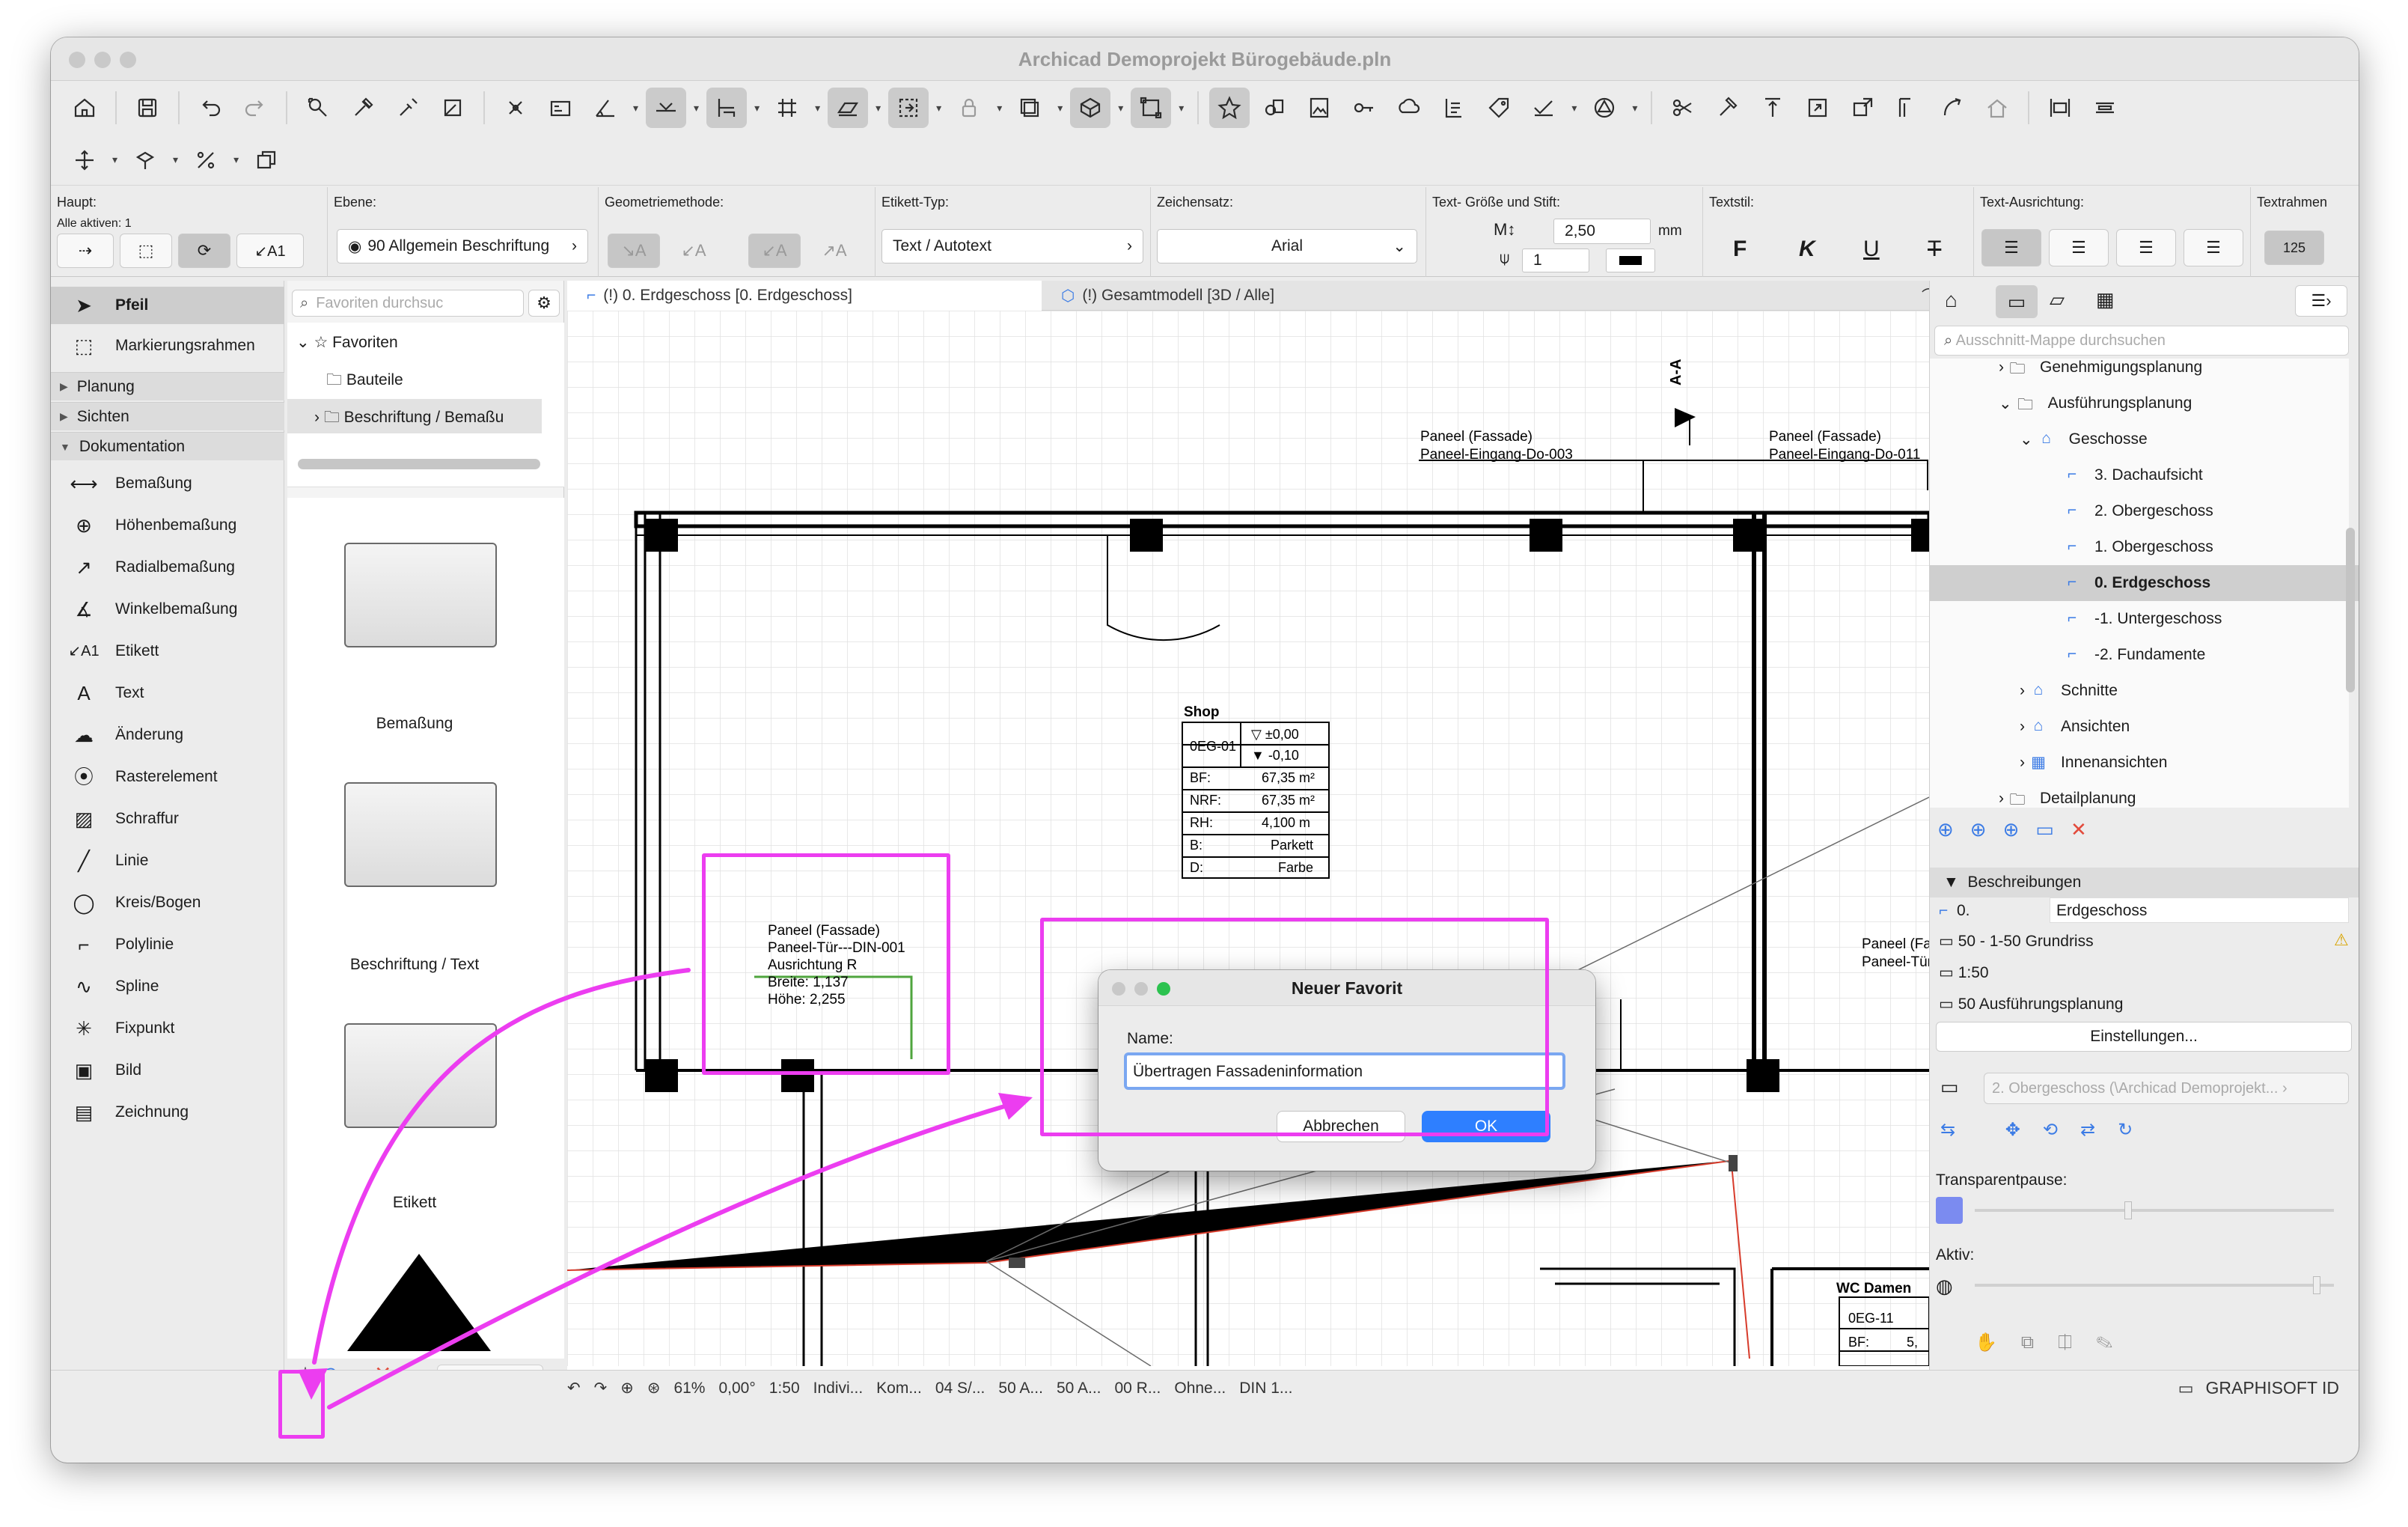  Describe the element at coordinates (1012, 246) in the screenshot. I see `label-type-select: Text / Autotext ›` at that location.